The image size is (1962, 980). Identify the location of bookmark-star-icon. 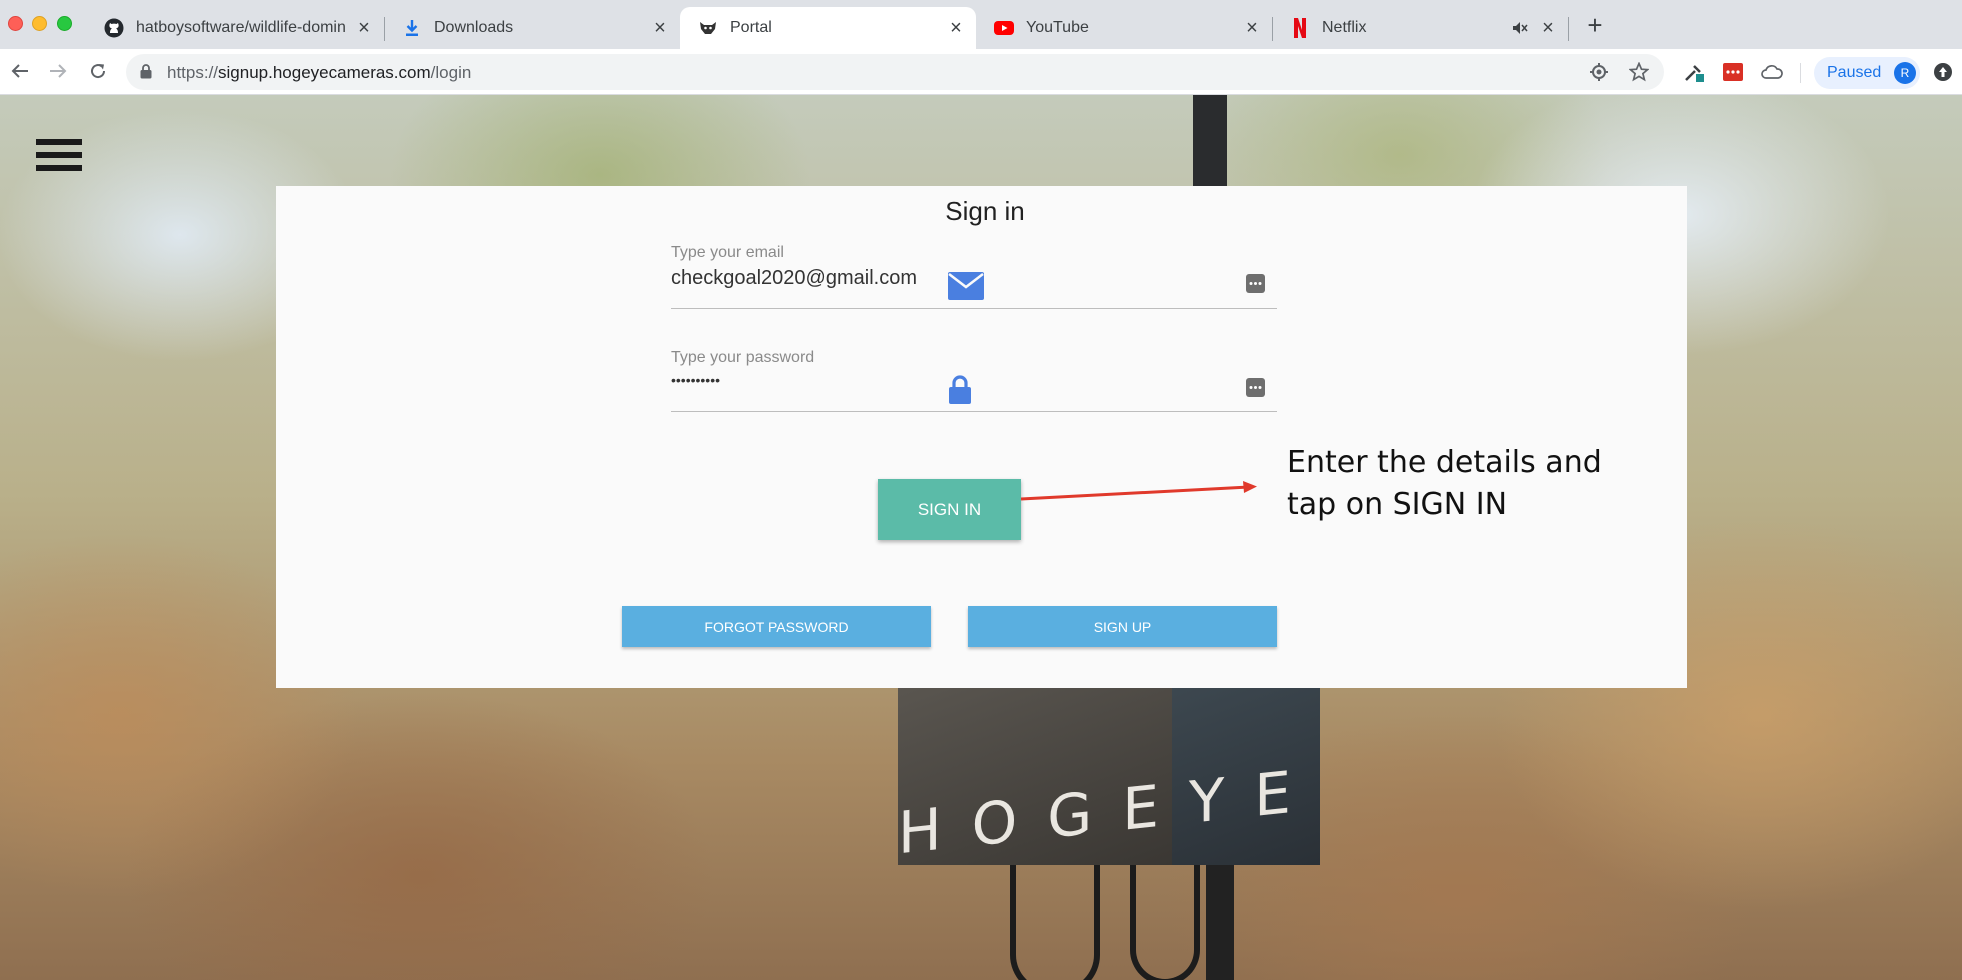
(1639, 72).